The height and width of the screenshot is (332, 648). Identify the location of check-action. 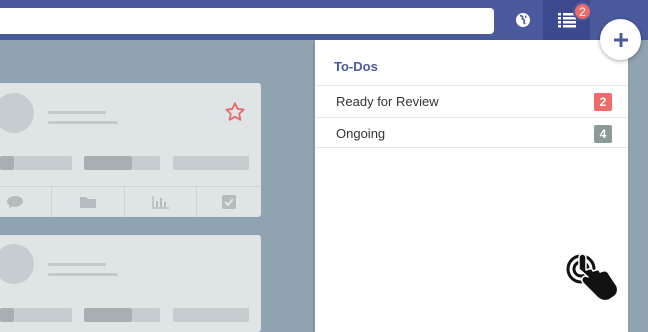
(228, 202).